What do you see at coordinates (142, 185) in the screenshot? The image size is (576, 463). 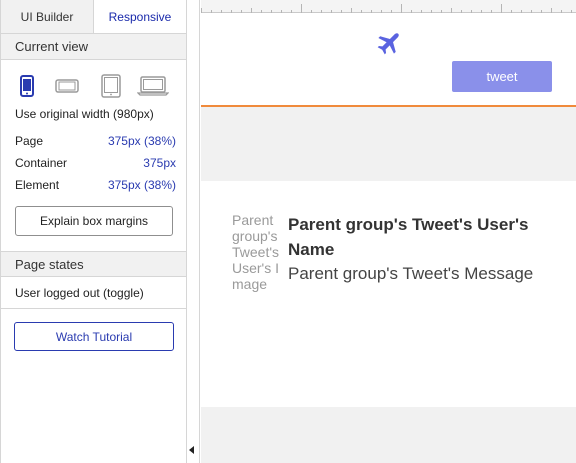 I see `element-width-value: 375px (38%)` at bounding box center [142, 185].